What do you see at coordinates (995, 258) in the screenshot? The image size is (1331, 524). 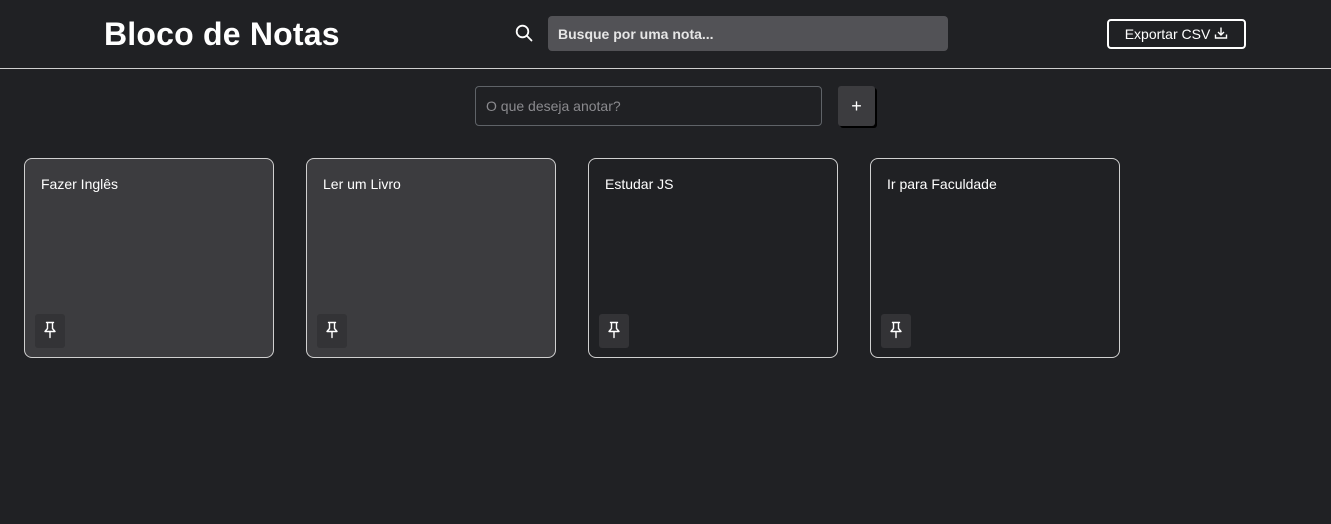 I see `note-card: Ir para Faculdade` at bounding box center [995, 258].